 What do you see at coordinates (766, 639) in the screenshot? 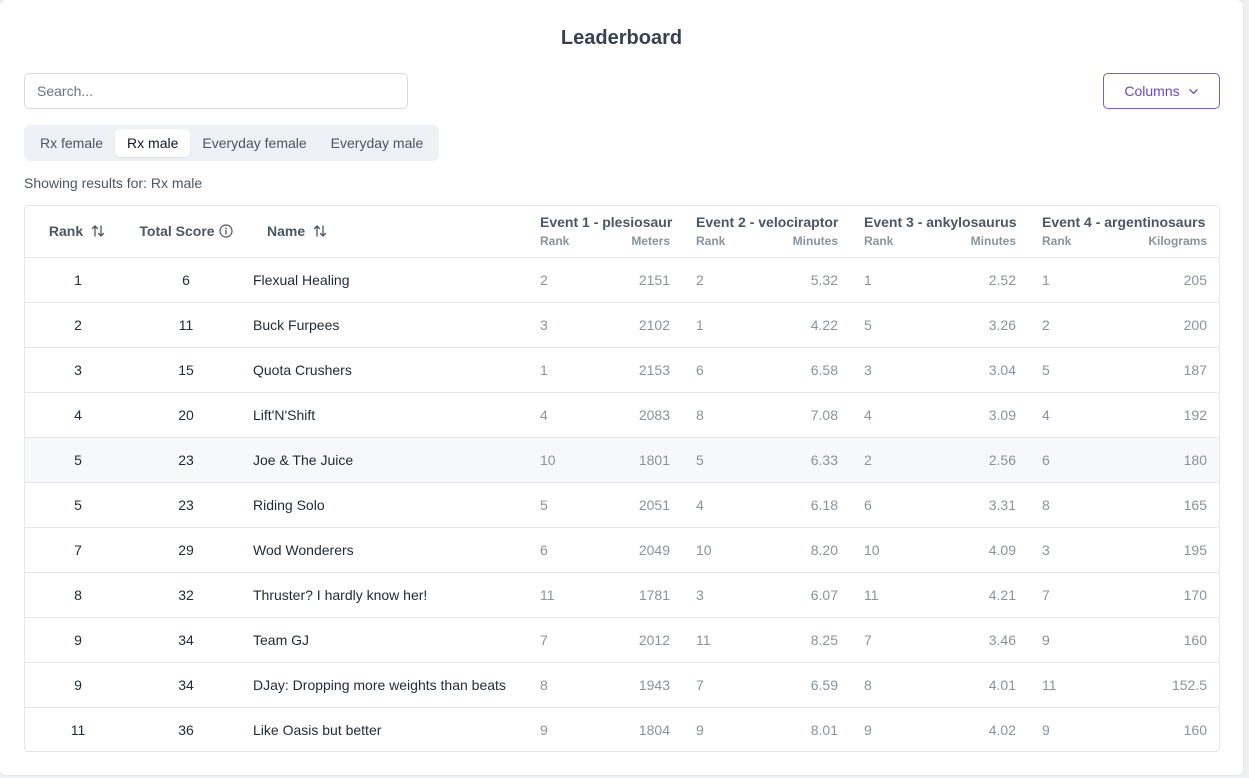
I see `event-2-cell: 11 8.25` at bounding box center [766, 639].